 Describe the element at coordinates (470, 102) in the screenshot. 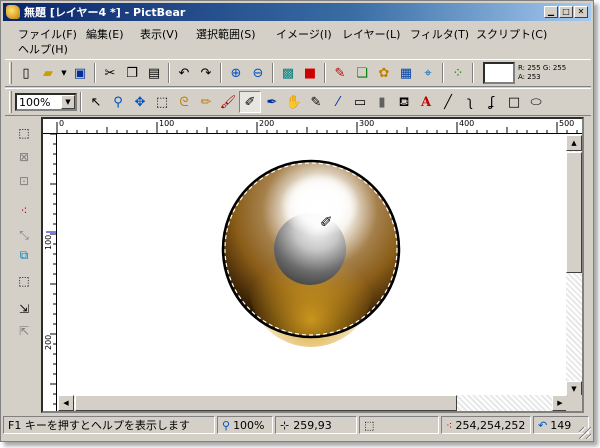

I see `curve-icon: ʅ` at that location.